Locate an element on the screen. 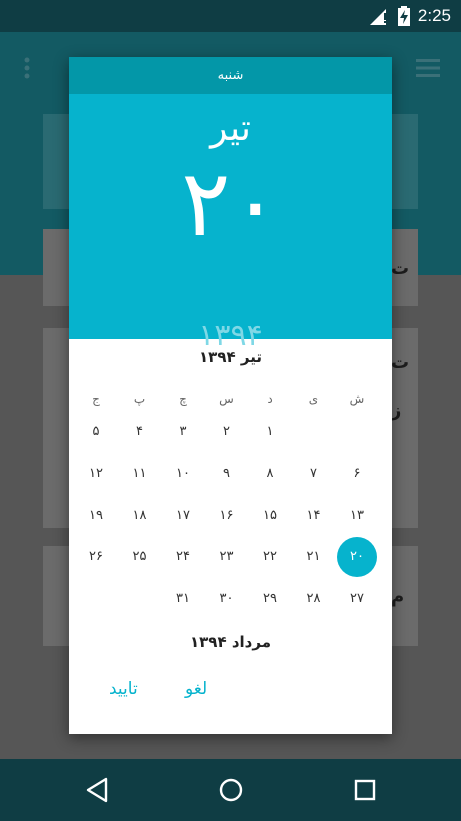 The image size is (461, 821). background-text: ز is located at coordinates (396, 410).